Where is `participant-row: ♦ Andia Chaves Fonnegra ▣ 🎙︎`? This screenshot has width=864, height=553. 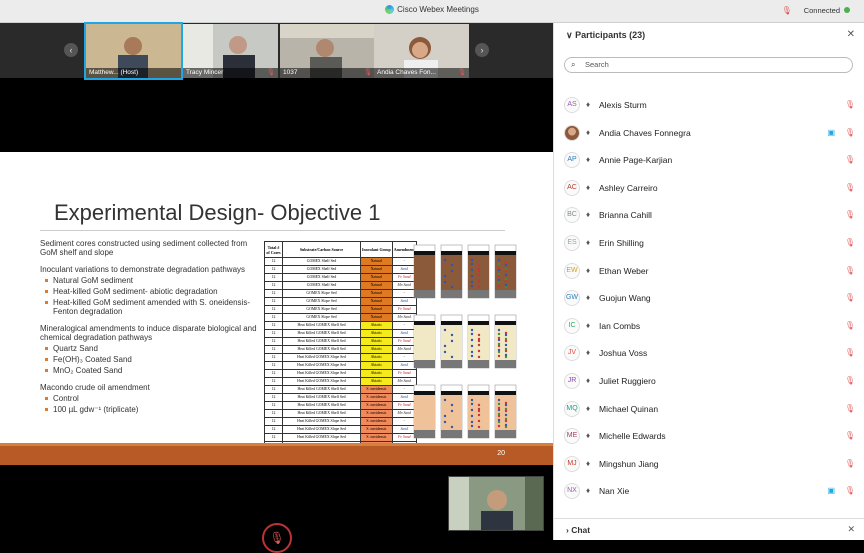
participant-row: ♦ Andia Chaves Fonnegra ▣ 🎙︎ is located at coordinates (709, 133).